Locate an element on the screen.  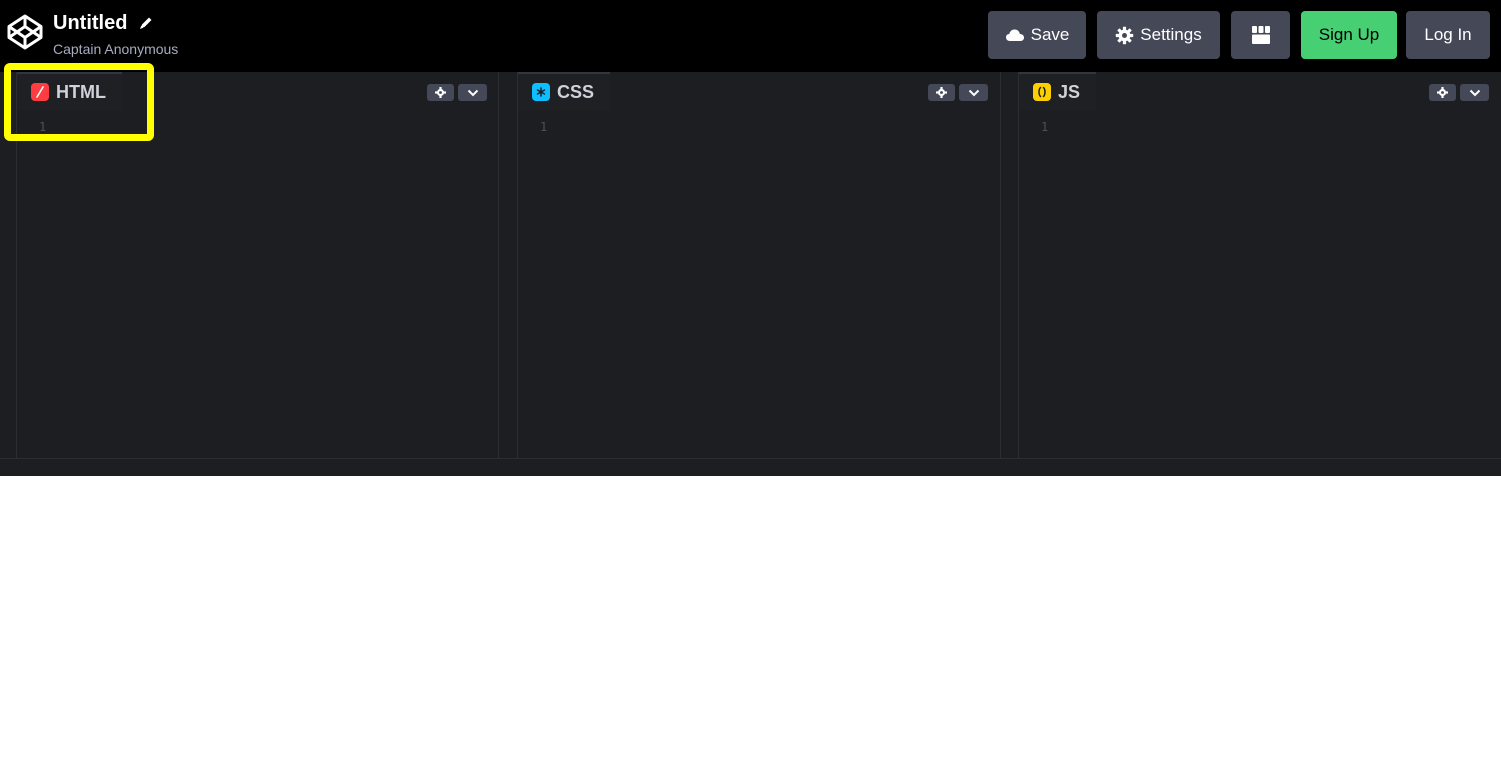
layout-grid-icon is located at coordinates (1260, 35).